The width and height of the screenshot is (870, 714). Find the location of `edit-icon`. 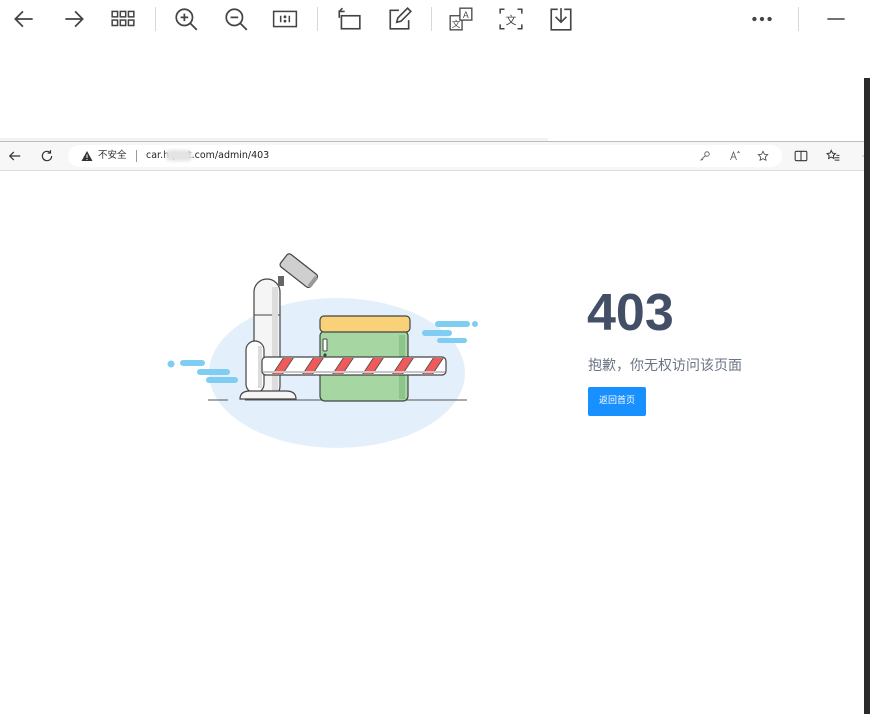

edit-icon is located at coordinates (400, 19).